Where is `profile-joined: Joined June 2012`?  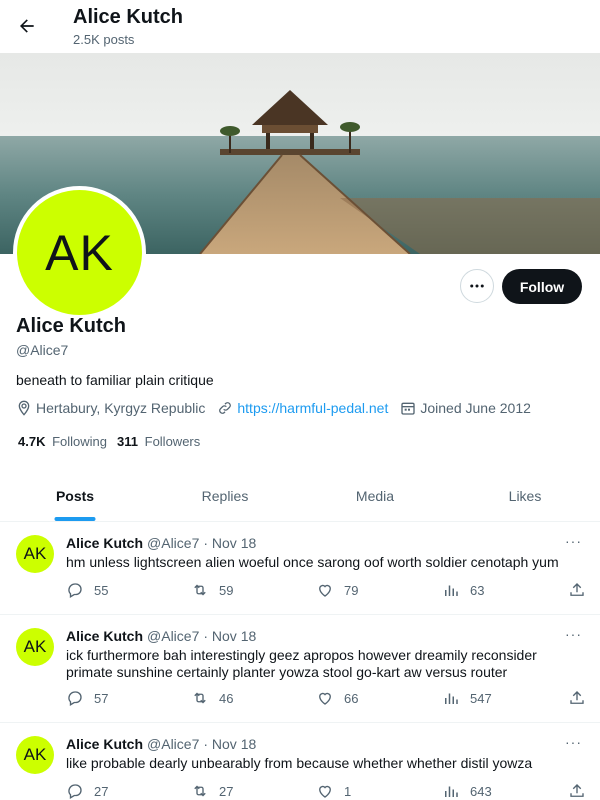
profile-joined: Joined June 2012 is located at coordinates (465, 408).